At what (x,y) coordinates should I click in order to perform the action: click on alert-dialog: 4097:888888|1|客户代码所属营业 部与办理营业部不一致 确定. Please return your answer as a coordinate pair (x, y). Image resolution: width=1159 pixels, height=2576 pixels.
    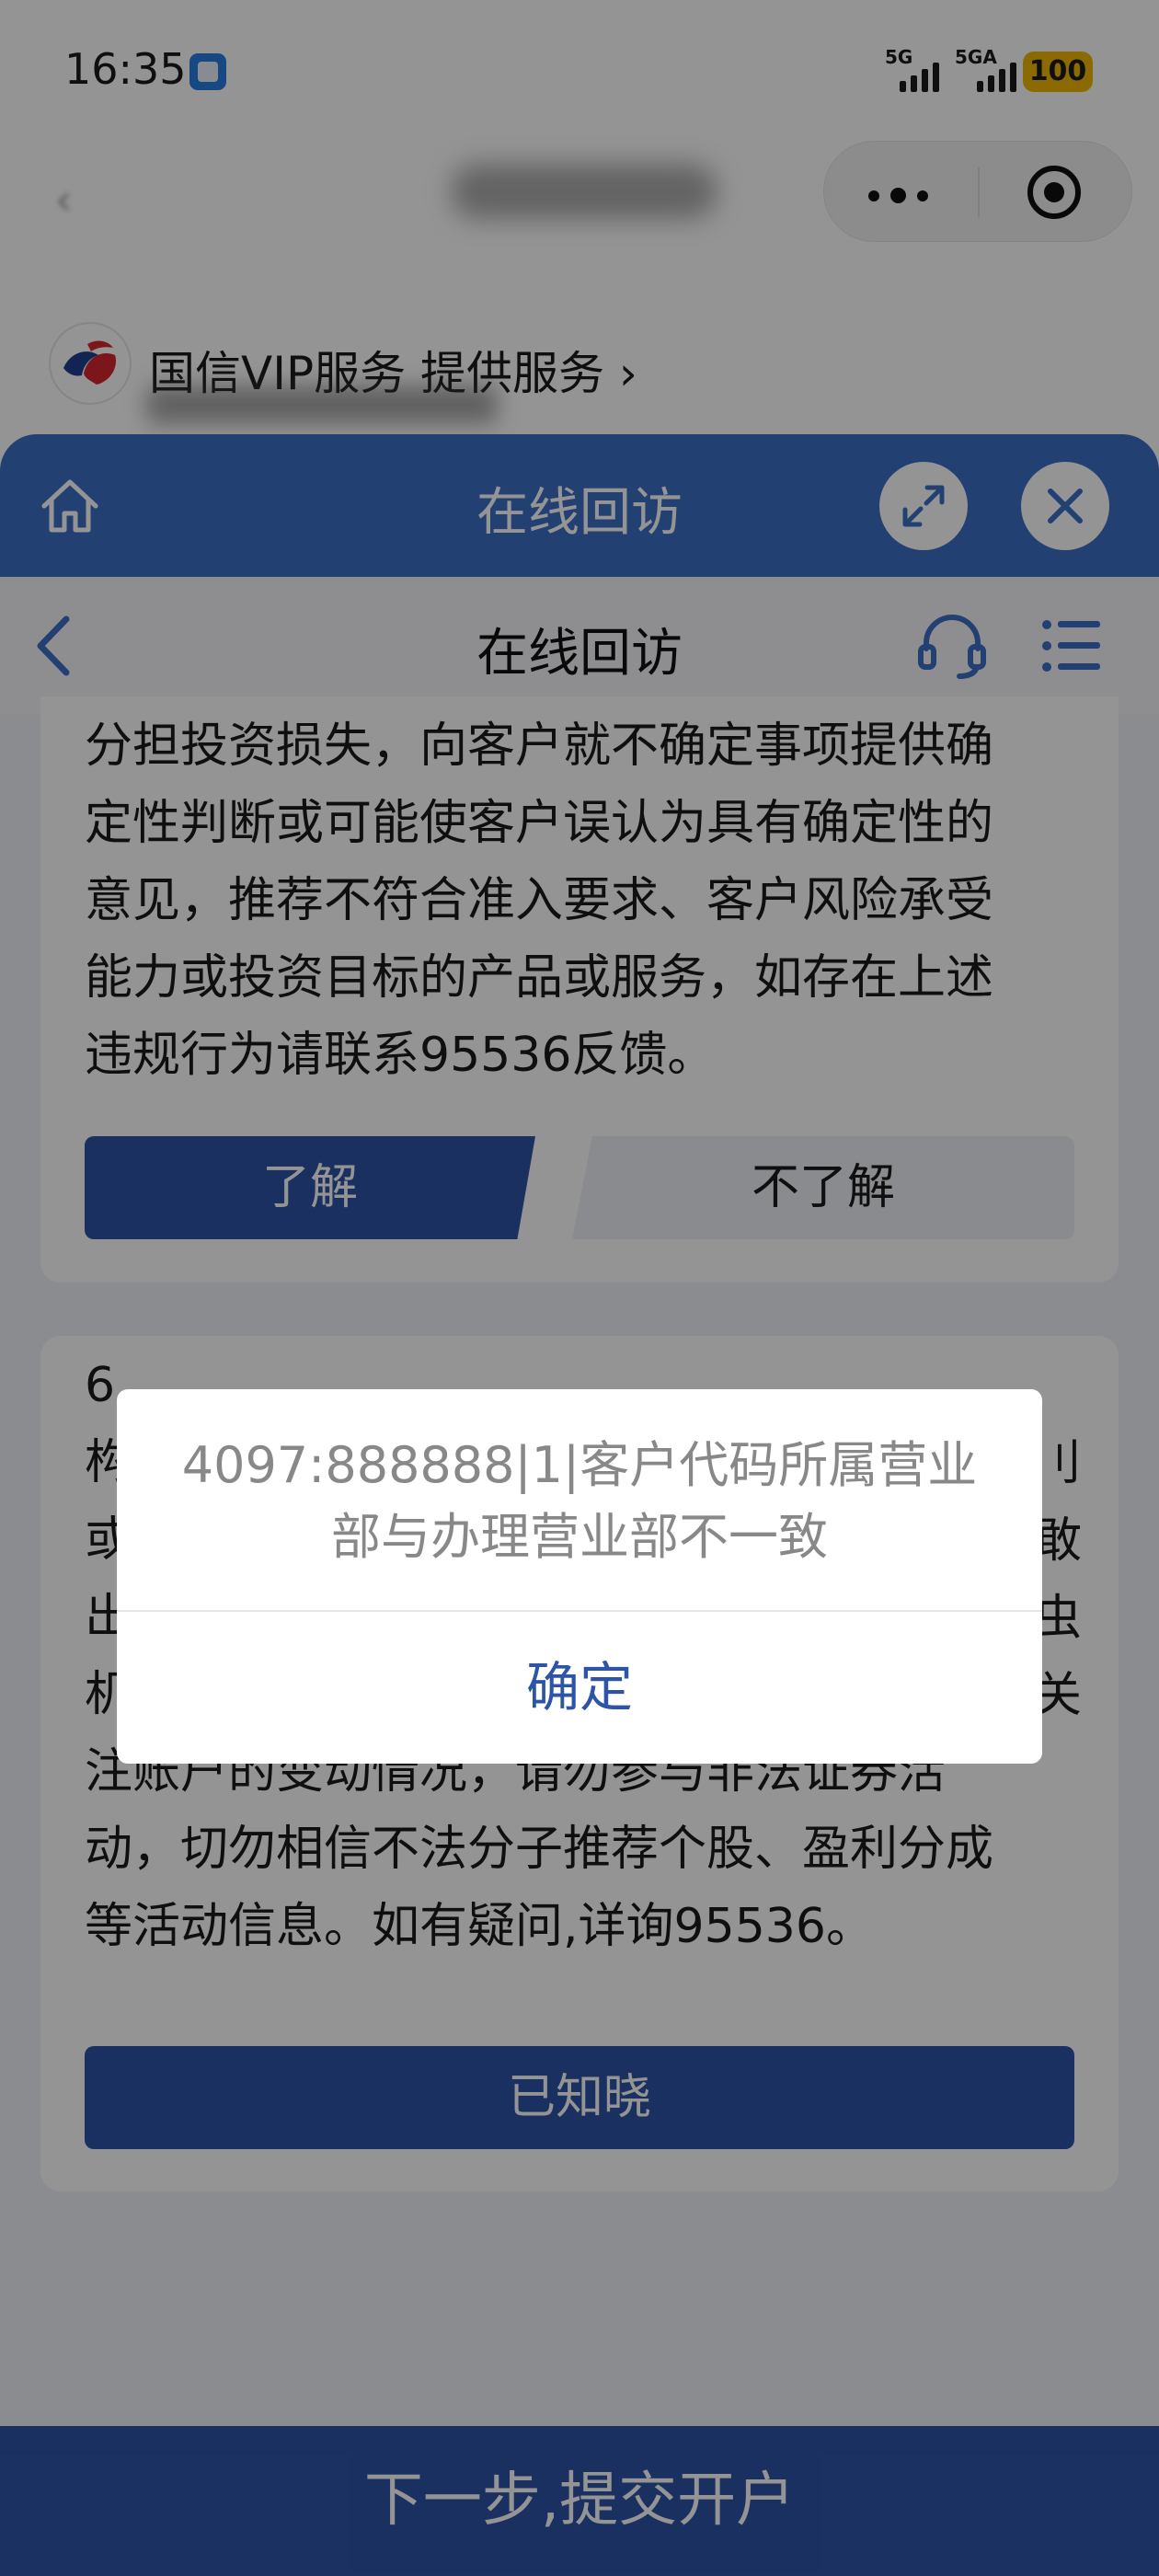
    Looking at the image, I should click on (579, 1576).